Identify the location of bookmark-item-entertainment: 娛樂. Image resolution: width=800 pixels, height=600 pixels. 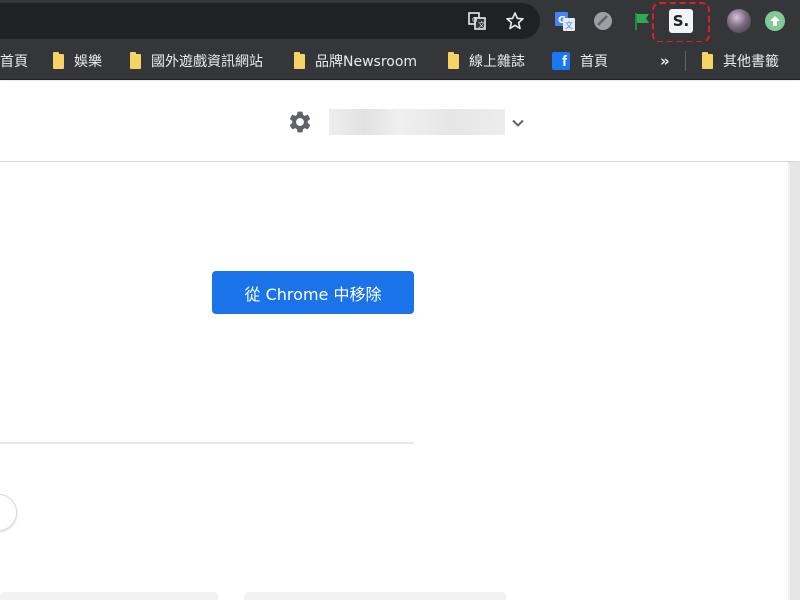
(77, 61).